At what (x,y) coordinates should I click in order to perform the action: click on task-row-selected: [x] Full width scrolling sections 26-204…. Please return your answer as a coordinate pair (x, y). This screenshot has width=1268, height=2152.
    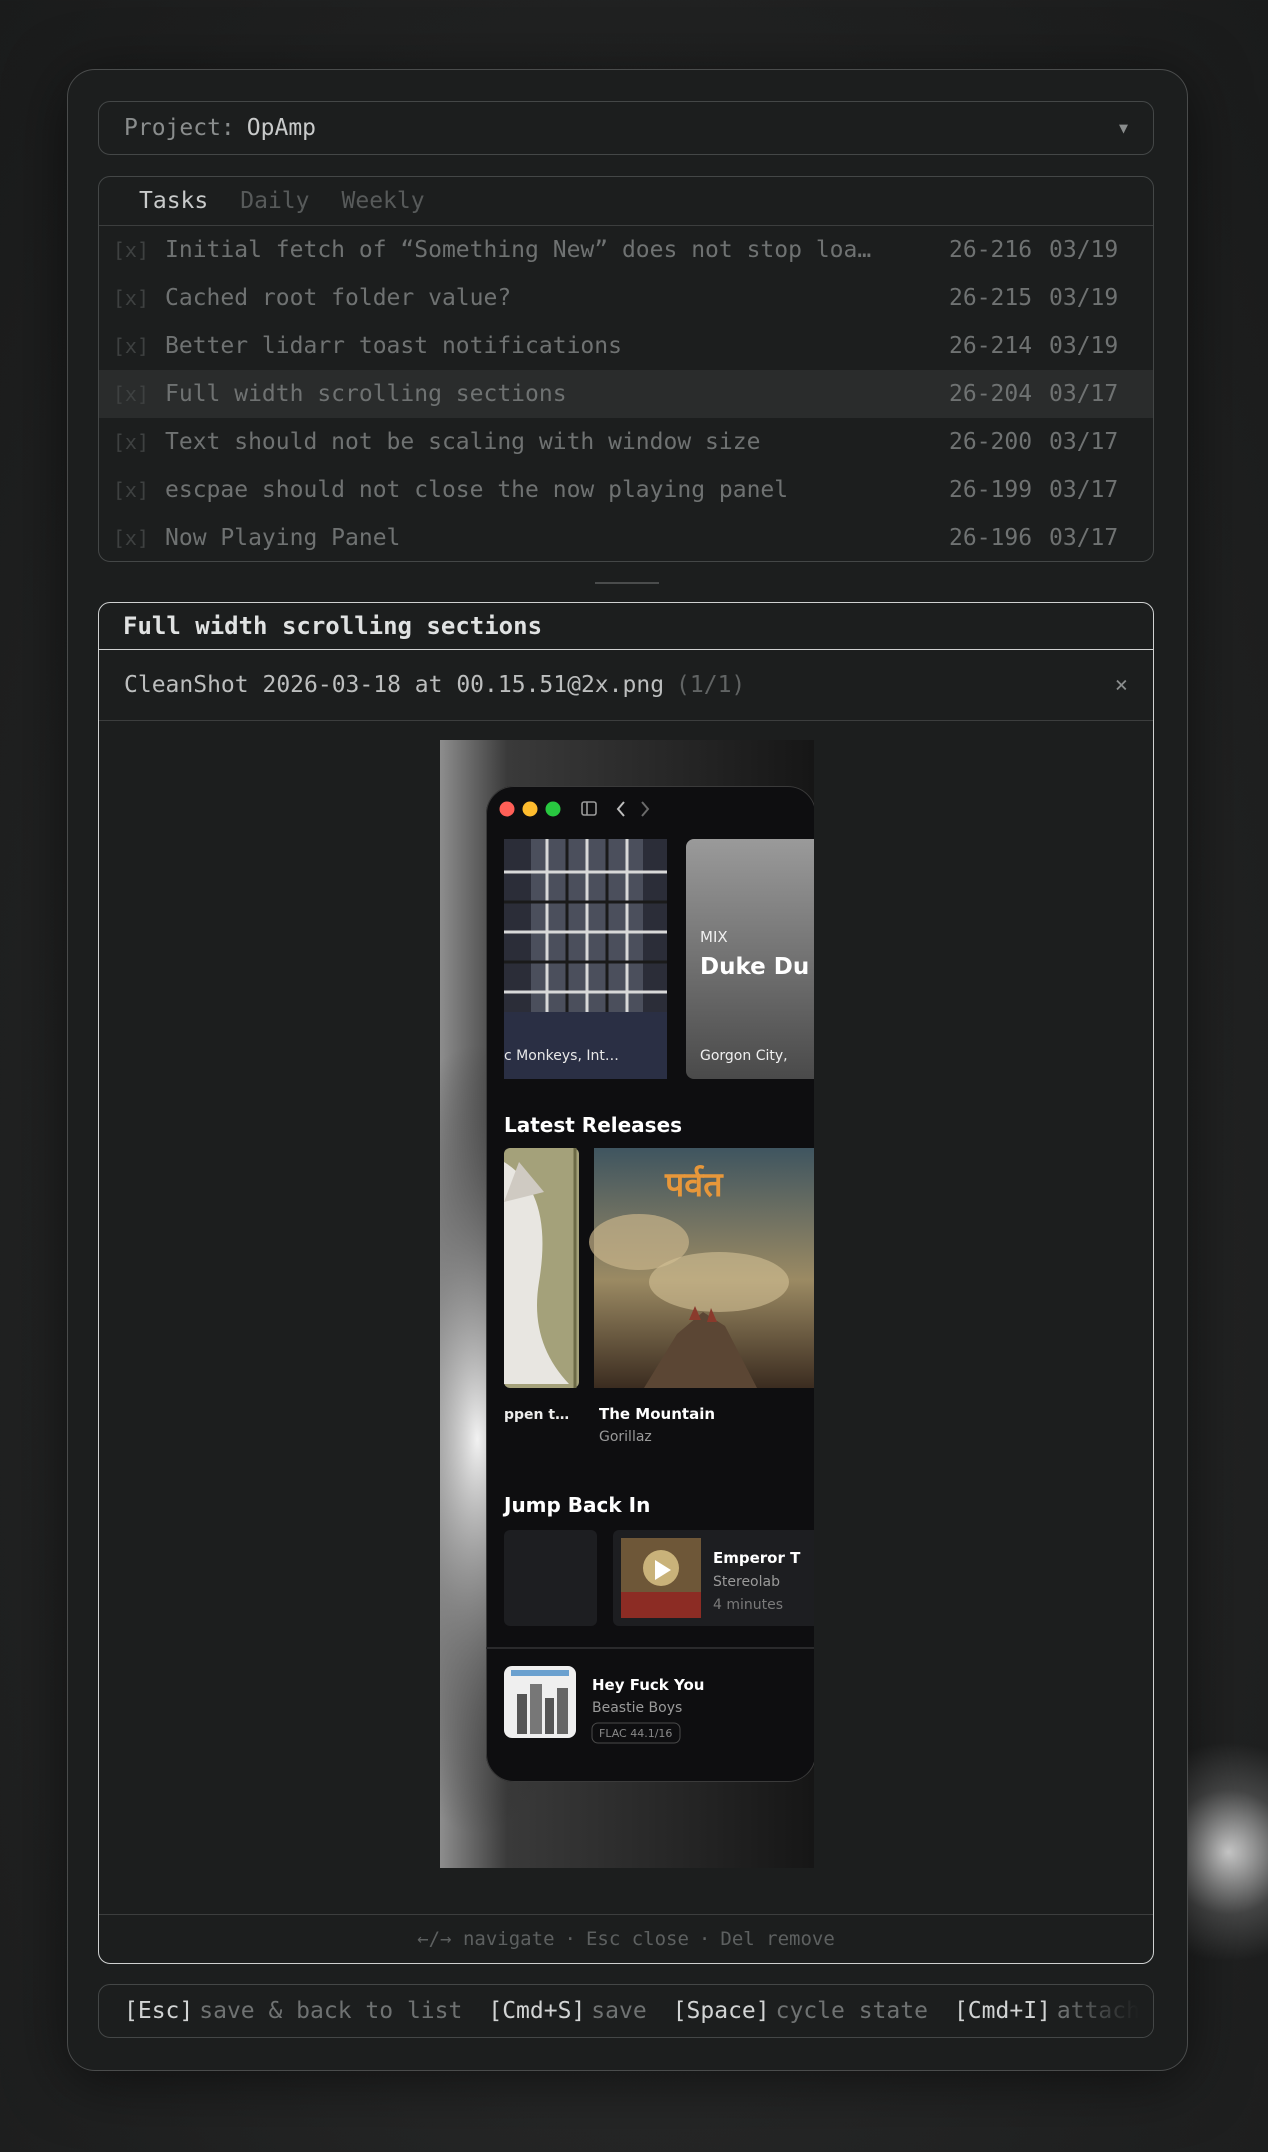
    Looking at the image, I should click on (626, 394).